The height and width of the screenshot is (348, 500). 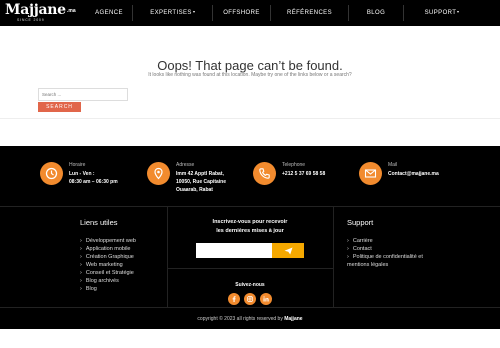 I want to click on clock-icon, so click(x=51, y=173).